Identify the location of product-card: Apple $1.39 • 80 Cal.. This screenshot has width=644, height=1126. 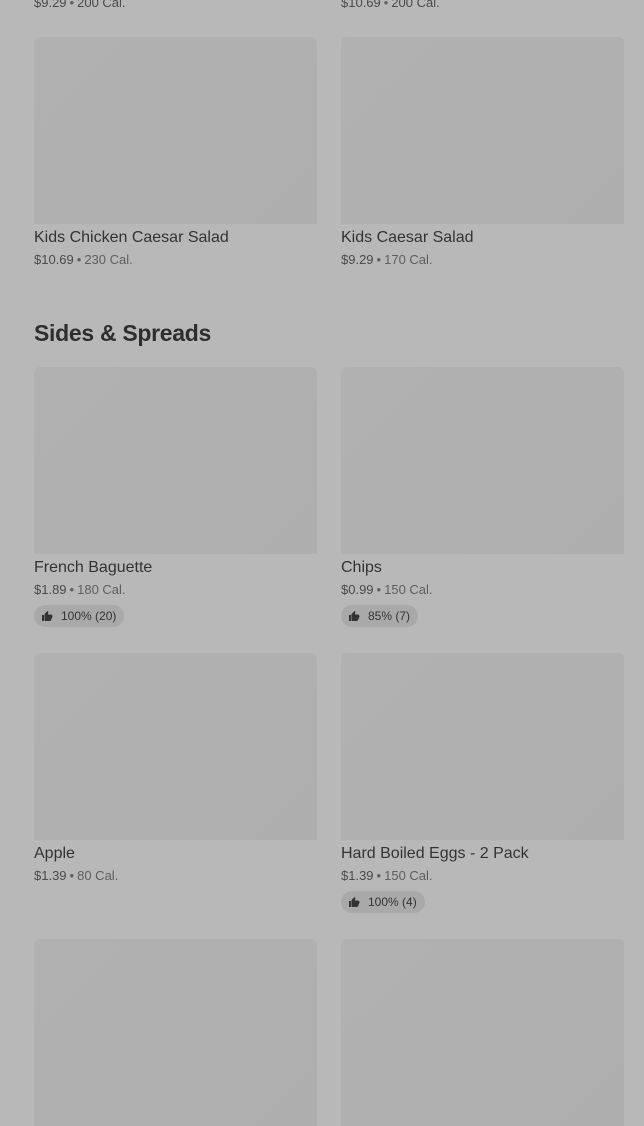
(175, 783).